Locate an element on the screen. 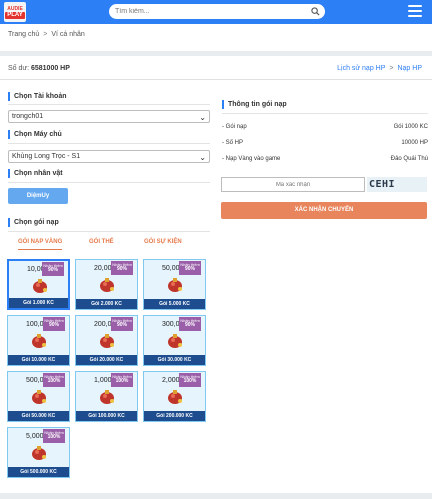 This screenshot has width=432, height=499. tab-gold-packages: GÓI NẠP VÀNG is located at coordinates (40, 244).